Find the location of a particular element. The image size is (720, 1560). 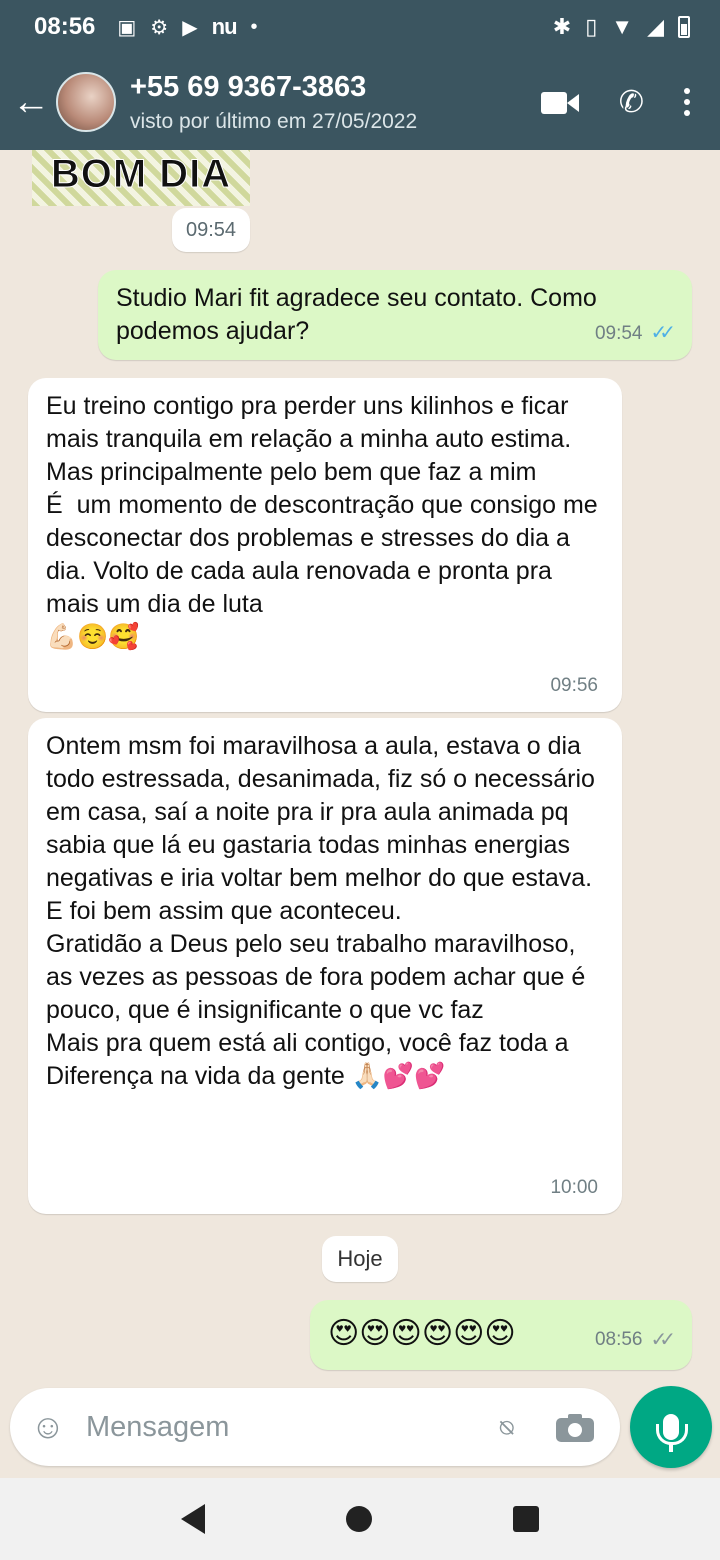

back-arrow-icon: ← is located at coordinates (28, 102).